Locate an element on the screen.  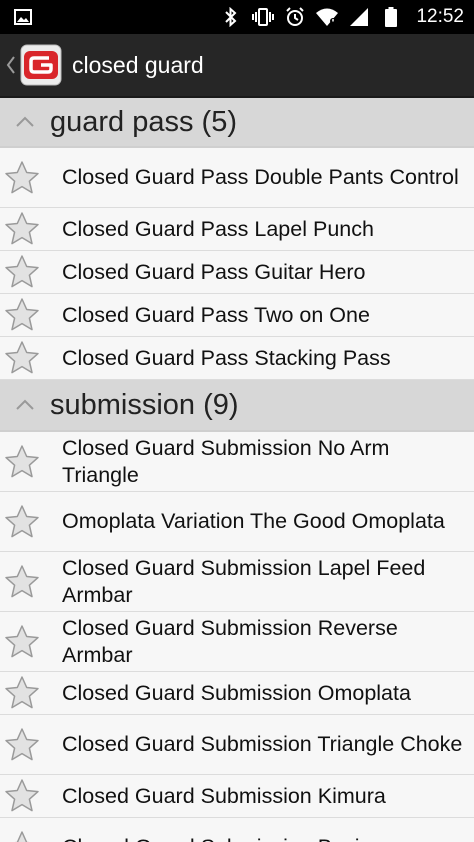
section-header-submission: submission (9) is located at coordinates (237, 406).